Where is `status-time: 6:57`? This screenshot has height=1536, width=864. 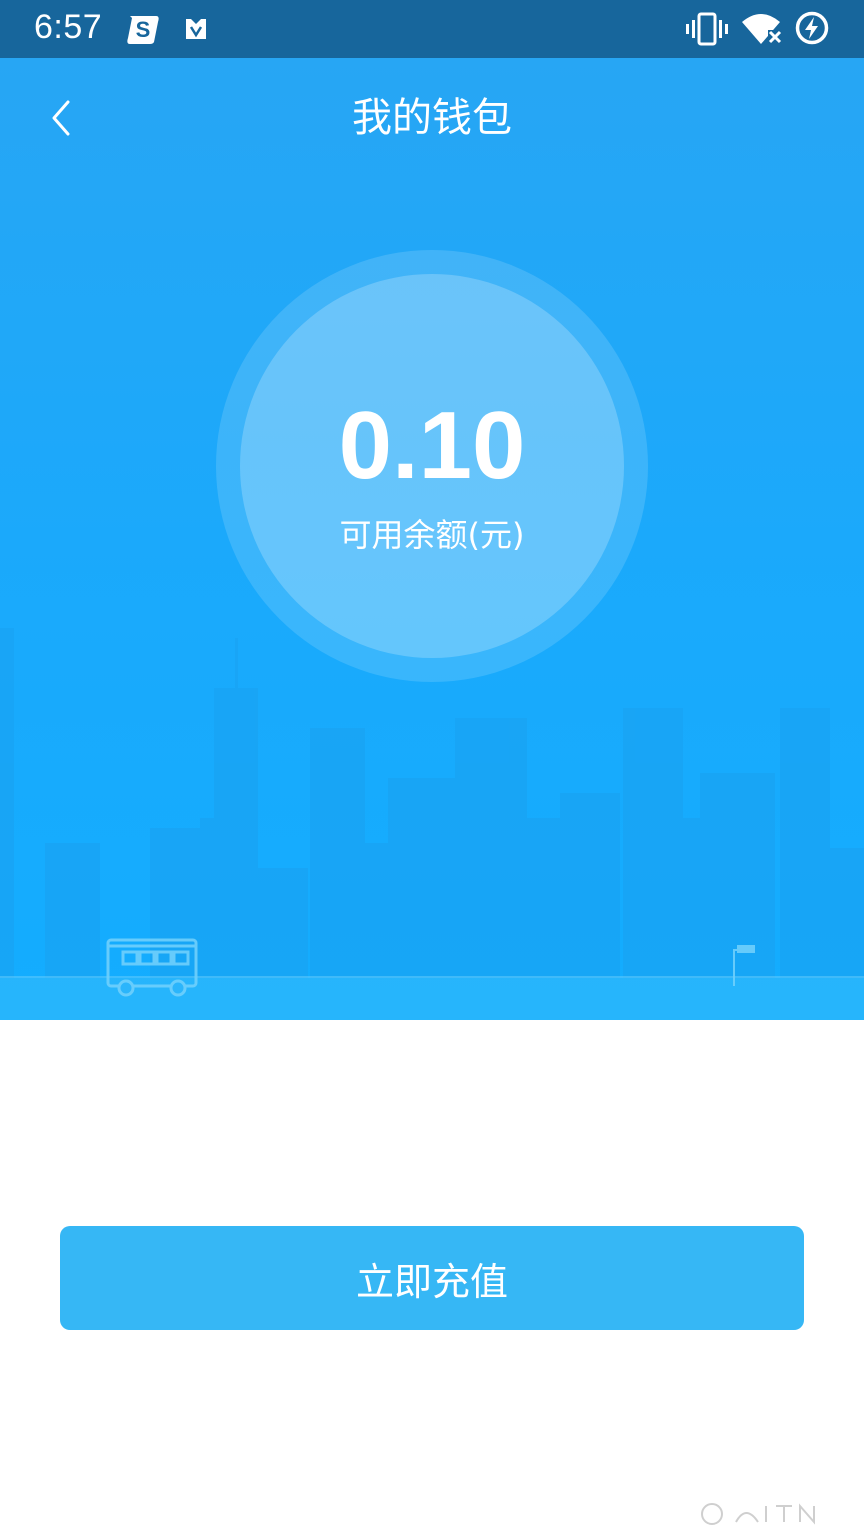
status-time: 6:57 is located at coordinates (68, 27).